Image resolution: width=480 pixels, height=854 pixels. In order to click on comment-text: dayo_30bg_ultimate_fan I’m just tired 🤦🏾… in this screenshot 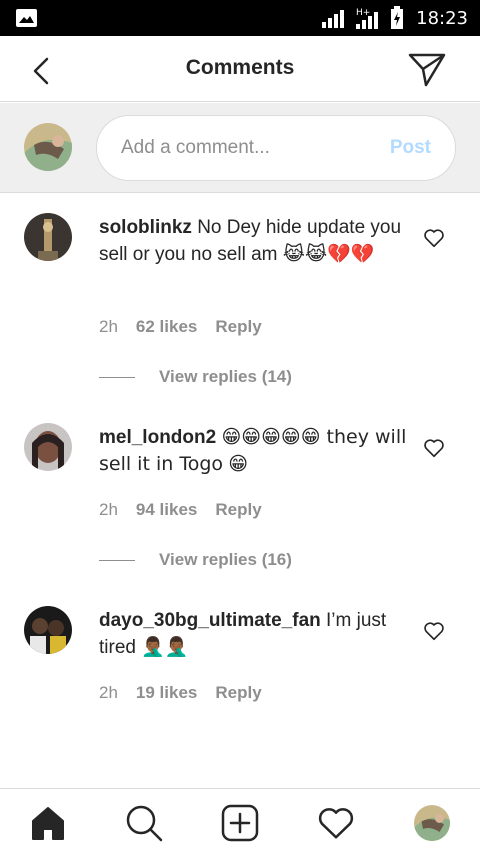, I will do `click(254, 634)`.